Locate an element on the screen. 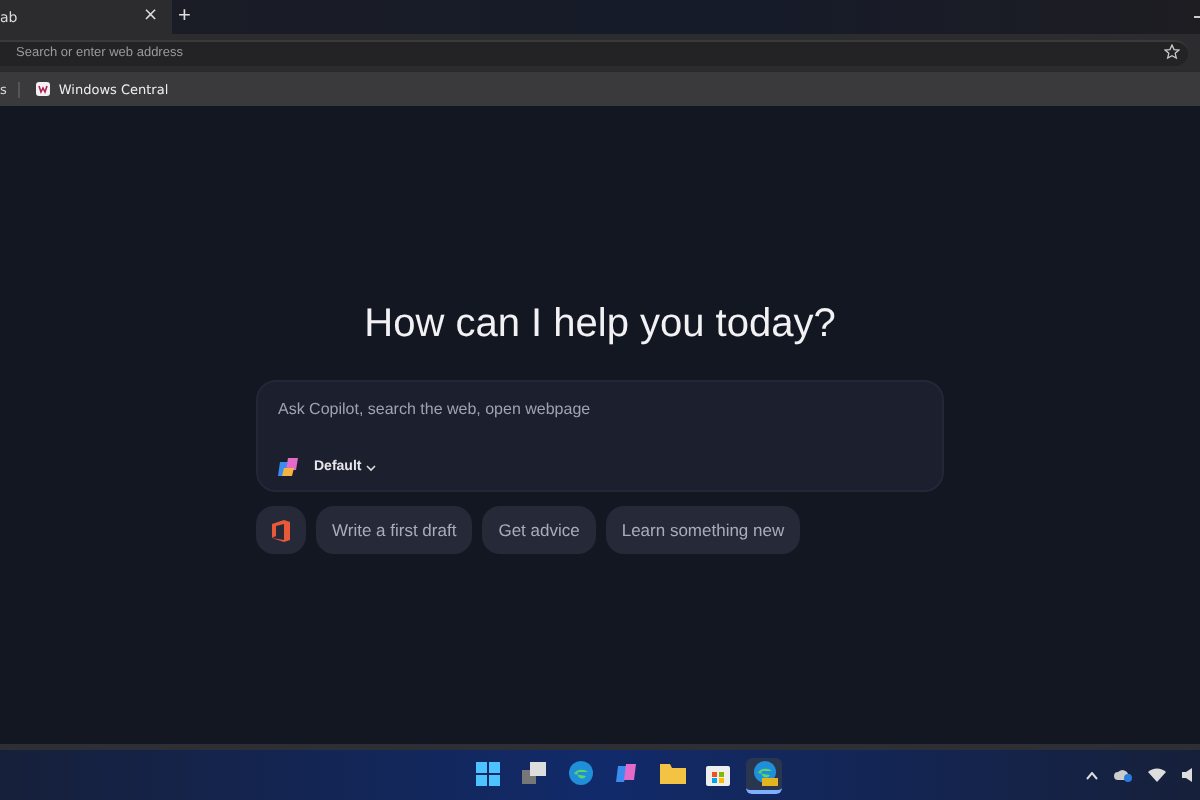  taskbar-app is located at coordinates (764, 775).